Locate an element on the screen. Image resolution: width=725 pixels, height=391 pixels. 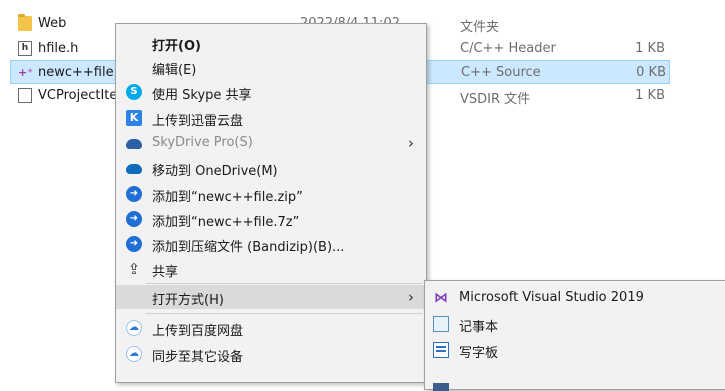
file-name: Web is located at coordinates (52, 23).